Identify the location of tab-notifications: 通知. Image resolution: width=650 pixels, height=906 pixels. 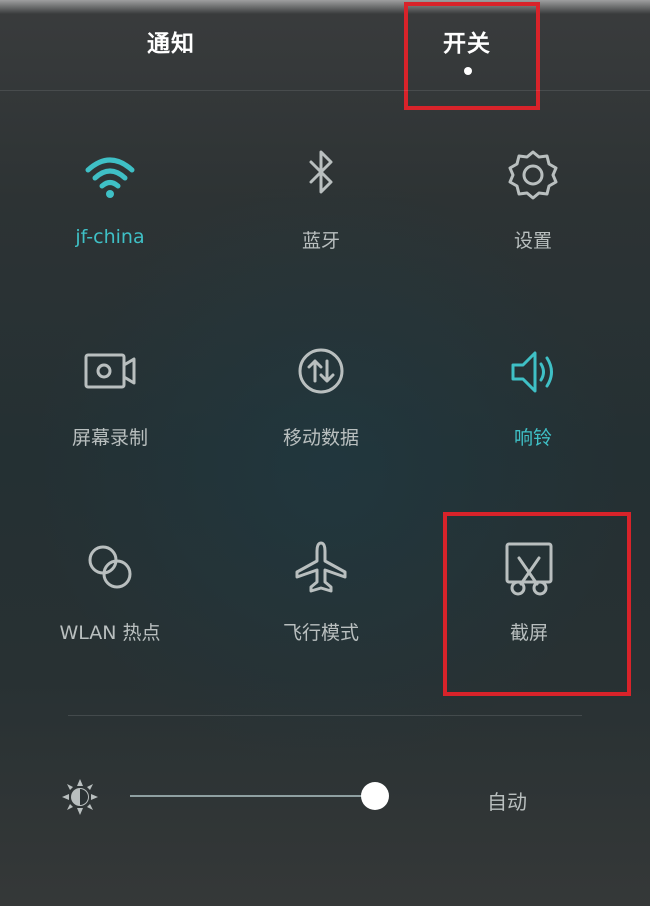
(171, 41).